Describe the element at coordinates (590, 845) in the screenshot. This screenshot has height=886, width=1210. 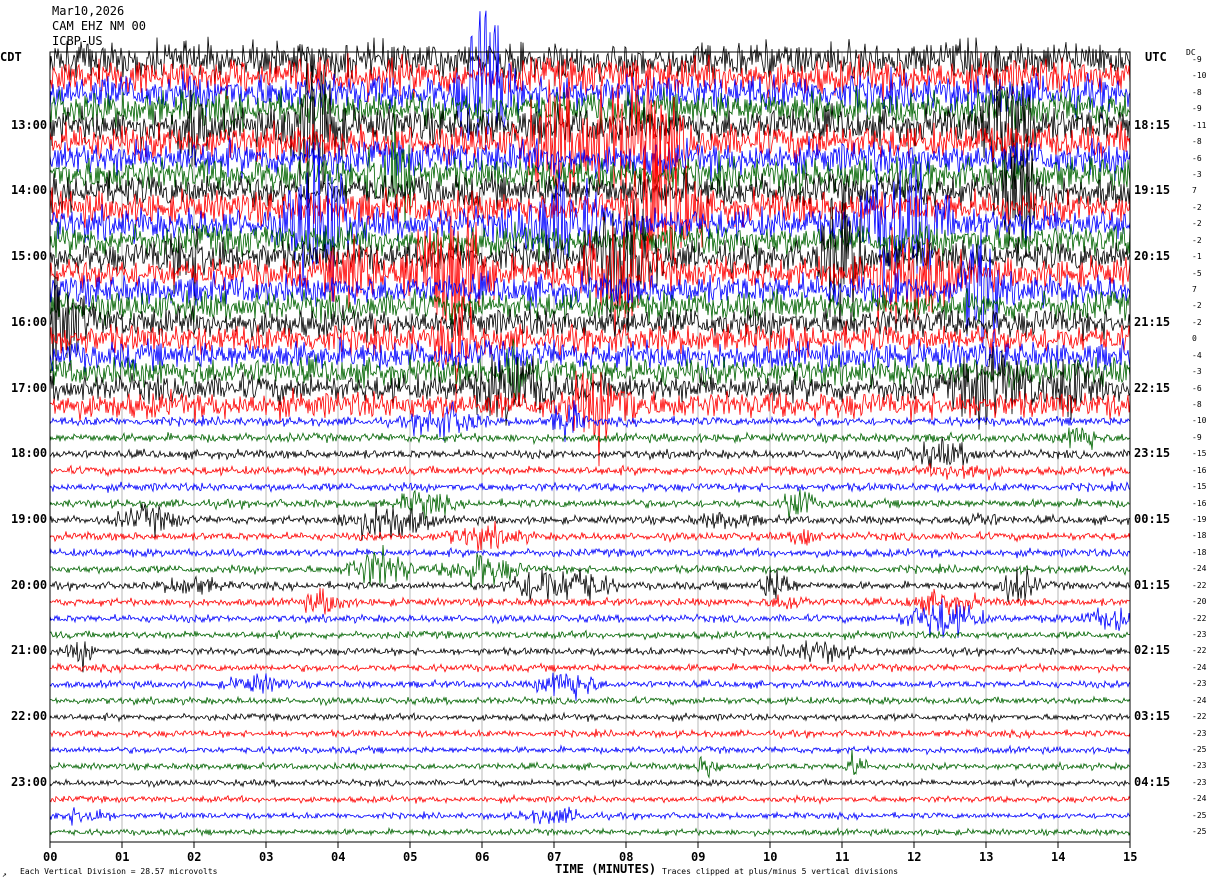
I see `x-axis-ticks` at that location.